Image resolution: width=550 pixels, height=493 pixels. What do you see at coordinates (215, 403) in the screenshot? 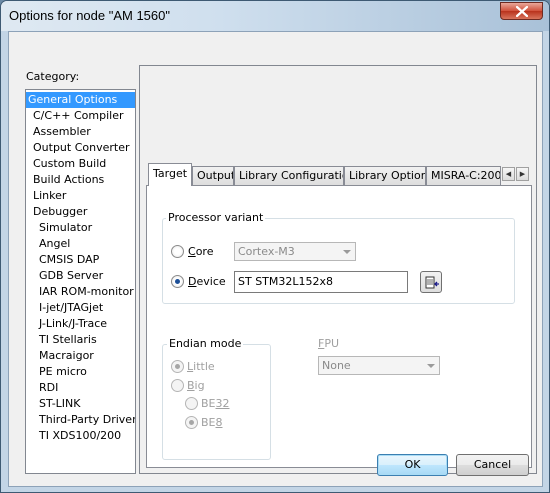
I see `be32-label: BE32` at bounding box center [215, 403].